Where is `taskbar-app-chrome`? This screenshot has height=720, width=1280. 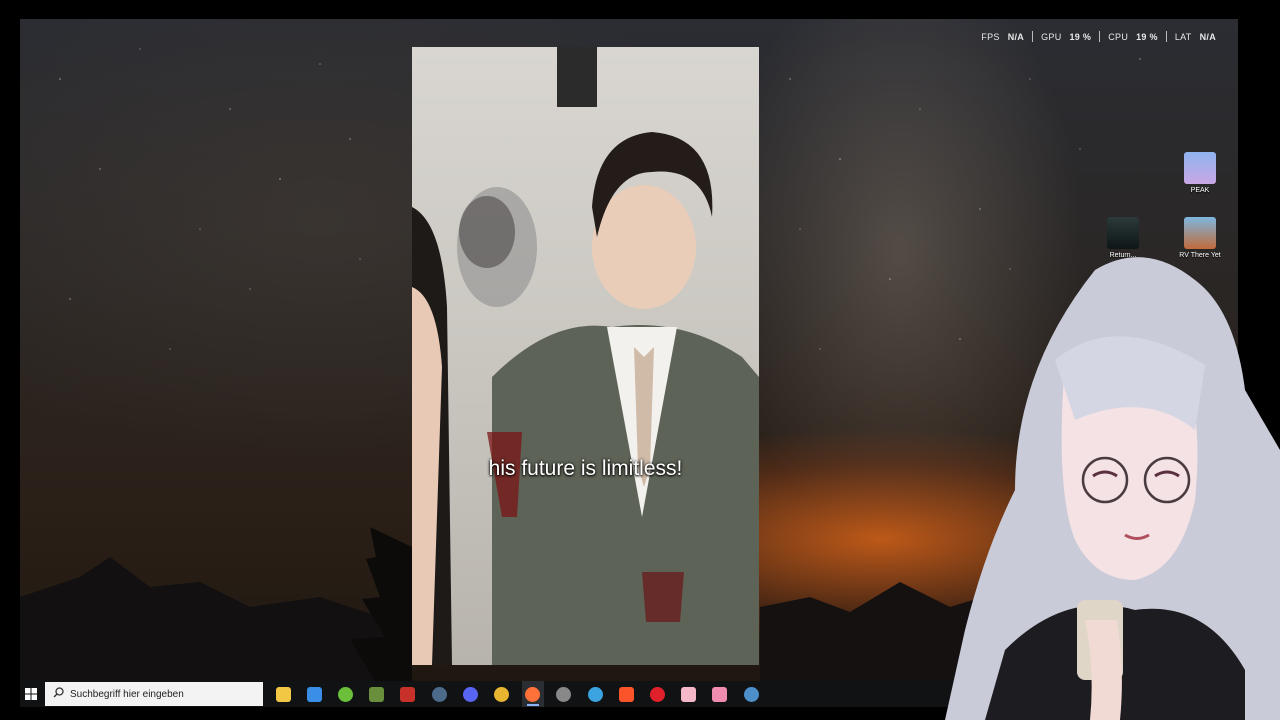
taskbar-app-chrome is located at coordinates (502, 694).